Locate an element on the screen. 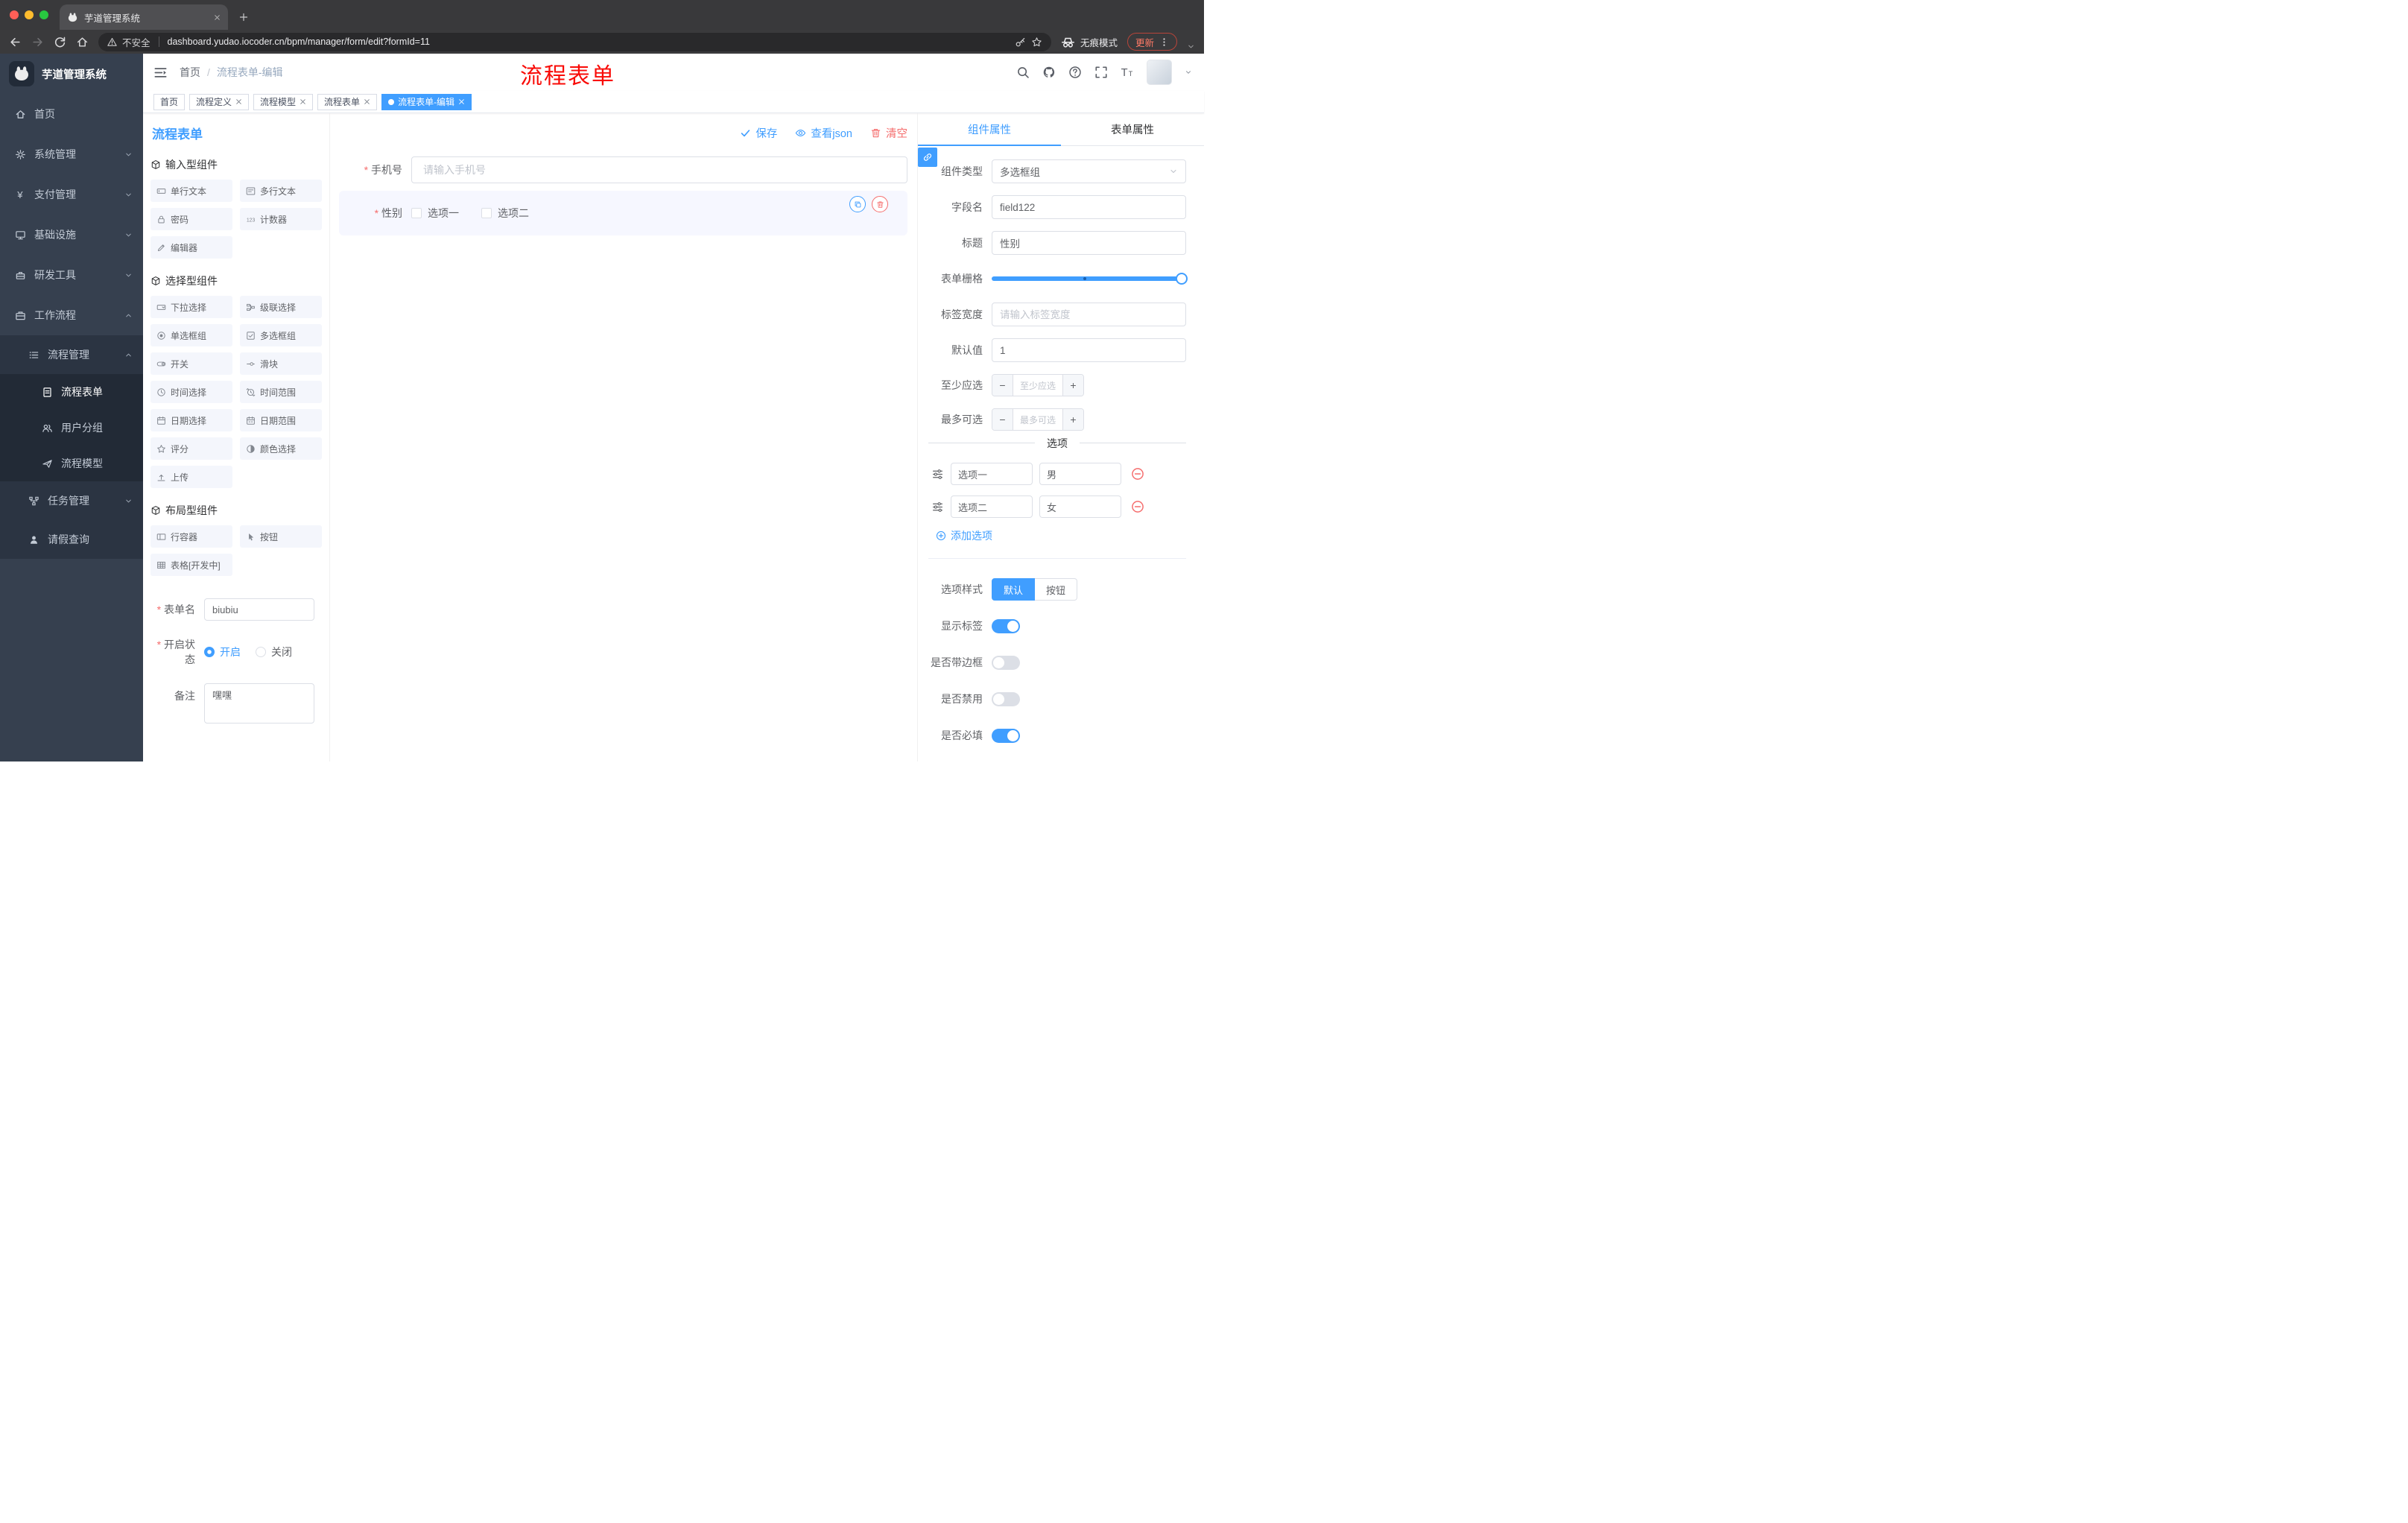 Image resolution: width=2408 pixels, height=1523 pixels. disabled-toggle is located at coordinates (1006, 698).